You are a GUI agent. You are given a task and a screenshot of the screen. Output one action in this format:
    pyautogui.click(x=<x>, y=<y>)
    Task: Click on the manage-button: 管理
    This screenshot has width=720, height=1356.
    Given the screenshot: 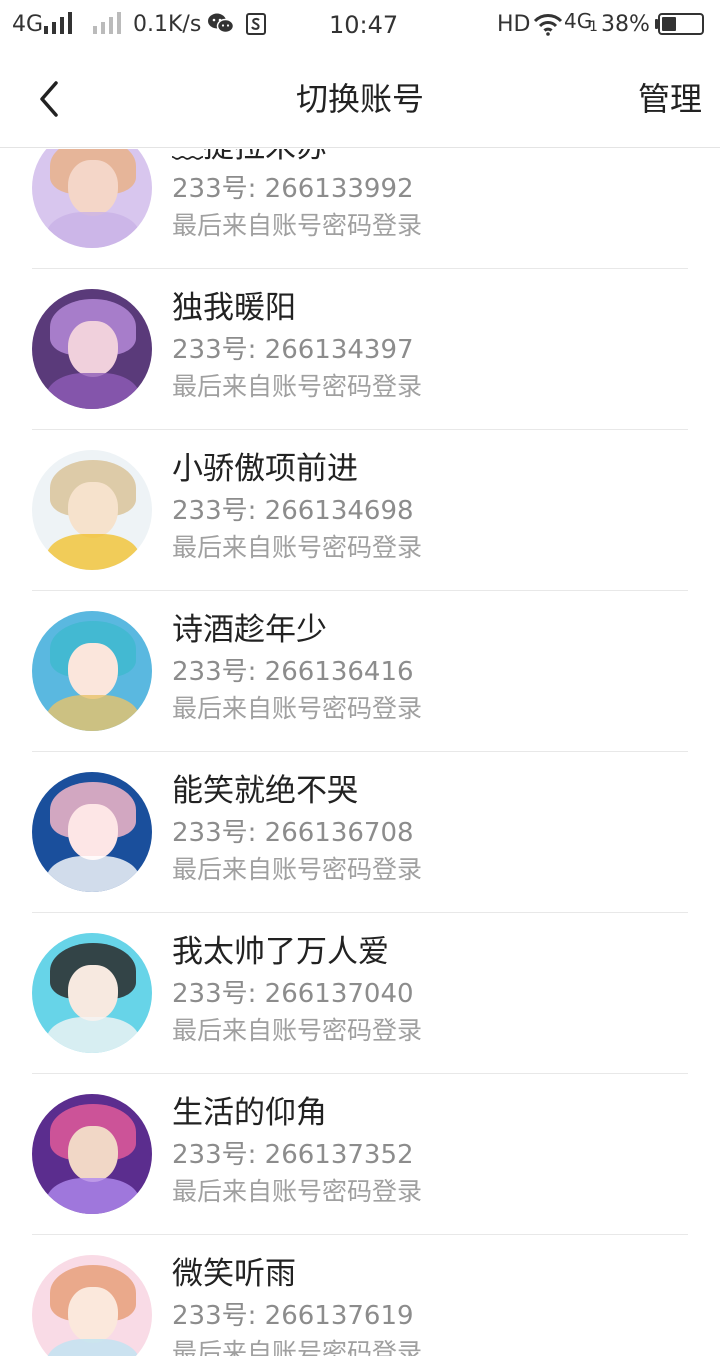 What is the action you would take?
    pyautogui.click(x=670, y=99)
    